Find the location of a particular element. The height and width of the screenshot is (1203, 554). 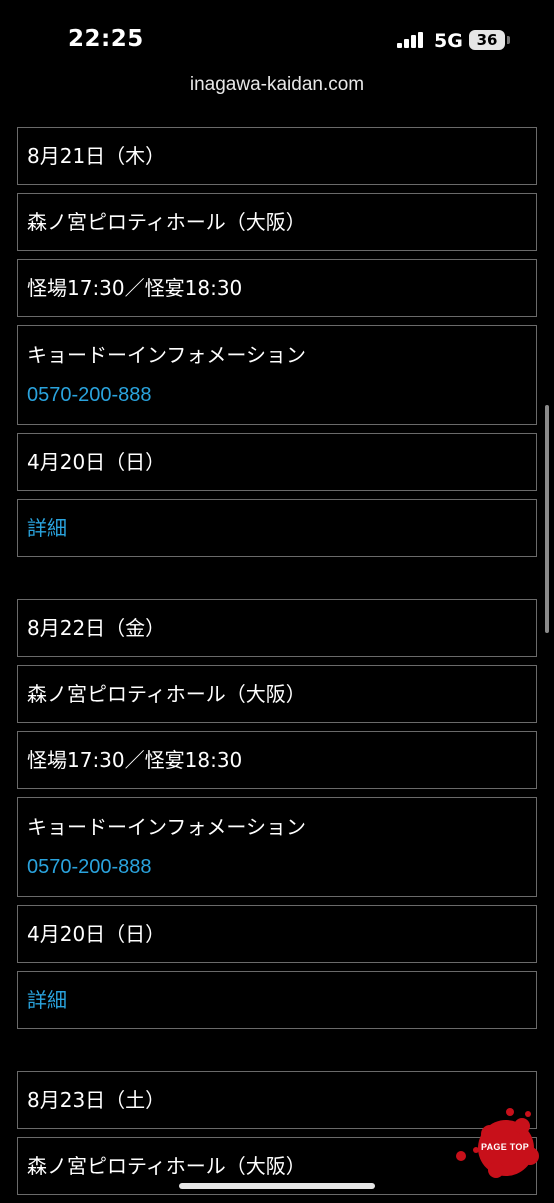

status-bar: 22:25 5G 36 is located at coordinates (277, 35).